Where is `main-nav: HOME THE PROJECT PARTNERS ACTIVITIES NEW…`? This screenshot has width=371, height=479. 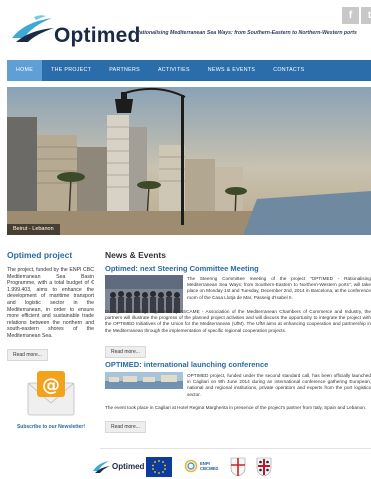 main-nav: HOME THE PROJECT PARTNERS ACTIVITIES NEW… is located at coordinates (189, 70).